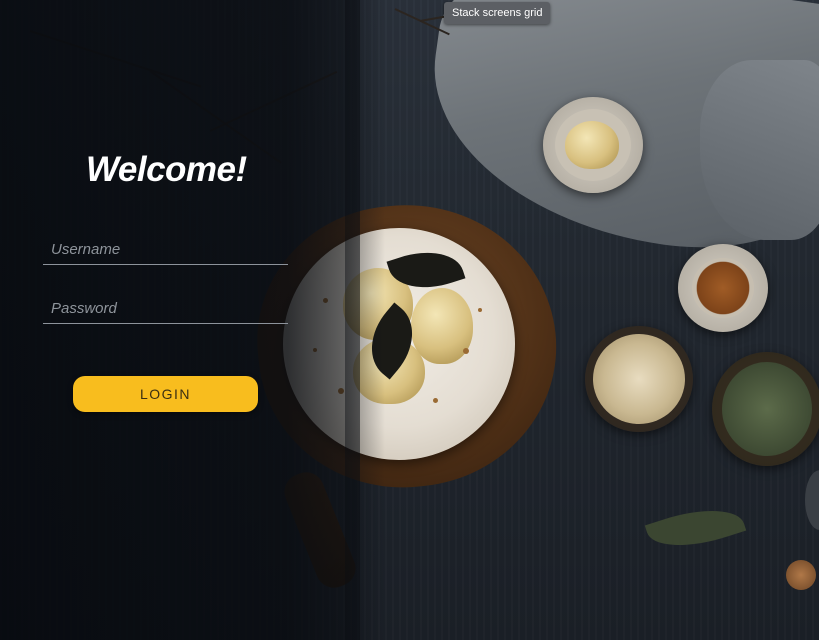 The height and width of the screenshot is (640, 819). What do you see at coordinates (759, 150) in the screenshot?
I see `napkin-fold-decoration` at bounding box center [759, 150].